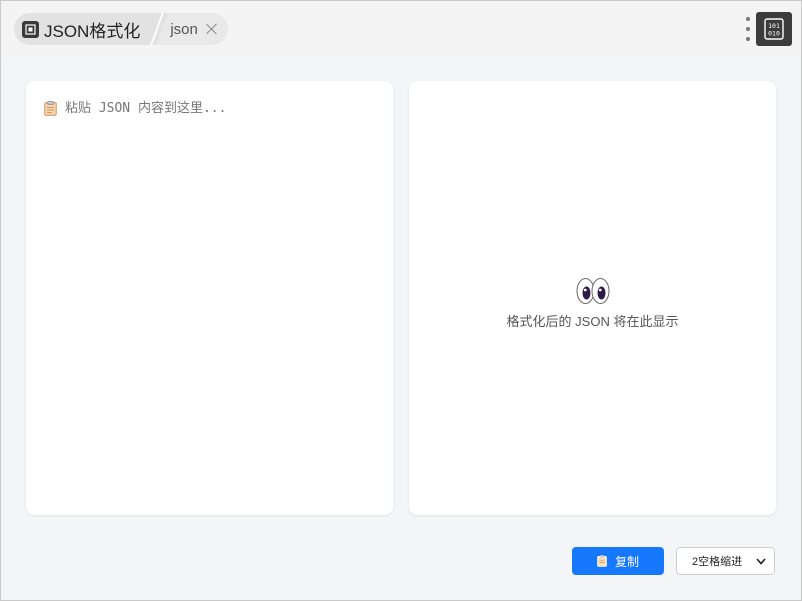  Describe the element at coordinates (774, 34) in the screenshot. I see `svg-text: 010` at that location.